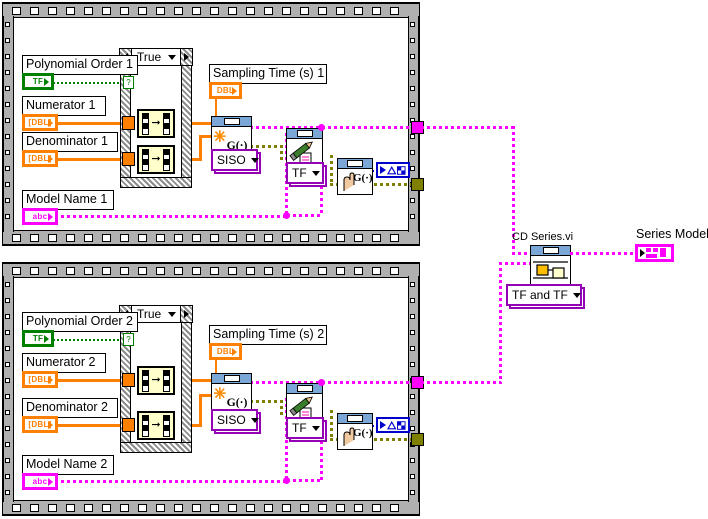 This screenshot has height=519, width=708. I want to click on wire-series-in-bottom-h1, so click(461, 382).